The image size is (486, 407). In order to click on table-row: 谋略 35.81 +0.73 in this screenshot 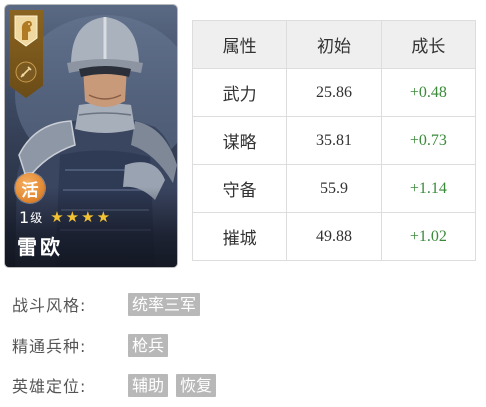, I will do `click(334, 140)`.